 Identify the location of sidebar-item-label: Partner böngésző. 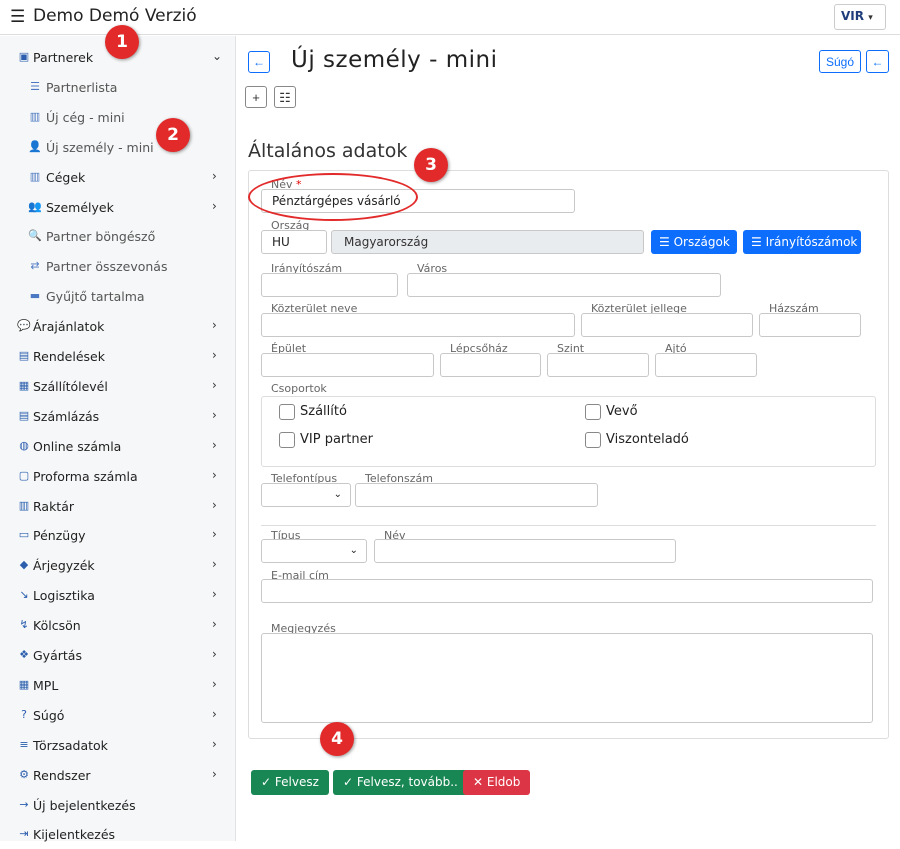
(101, 237).